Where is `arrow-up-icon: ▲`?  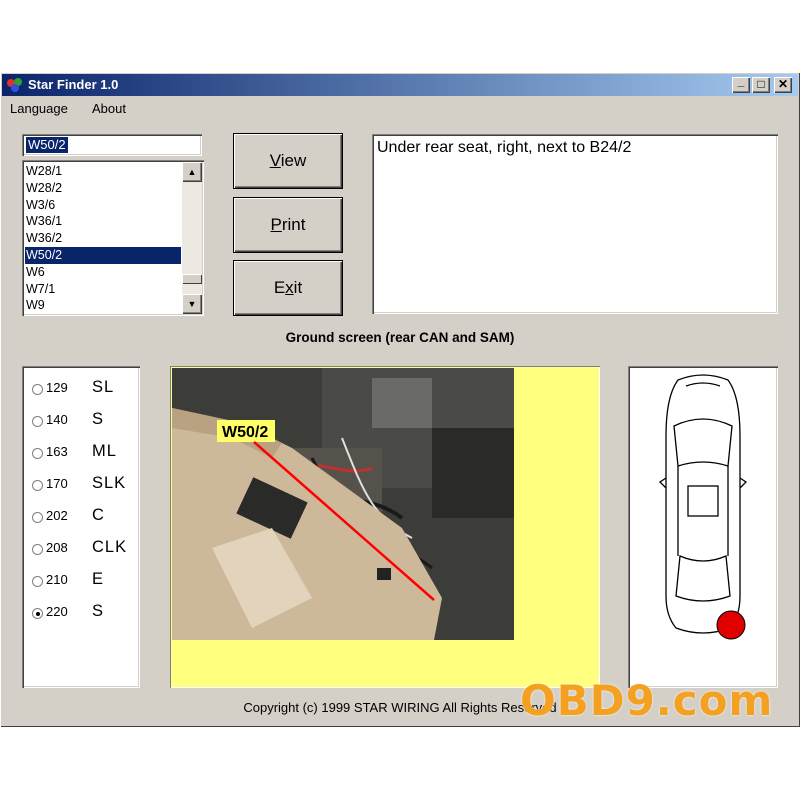 arrow-up-icon: ▲ is located at coordinates (192, 172).